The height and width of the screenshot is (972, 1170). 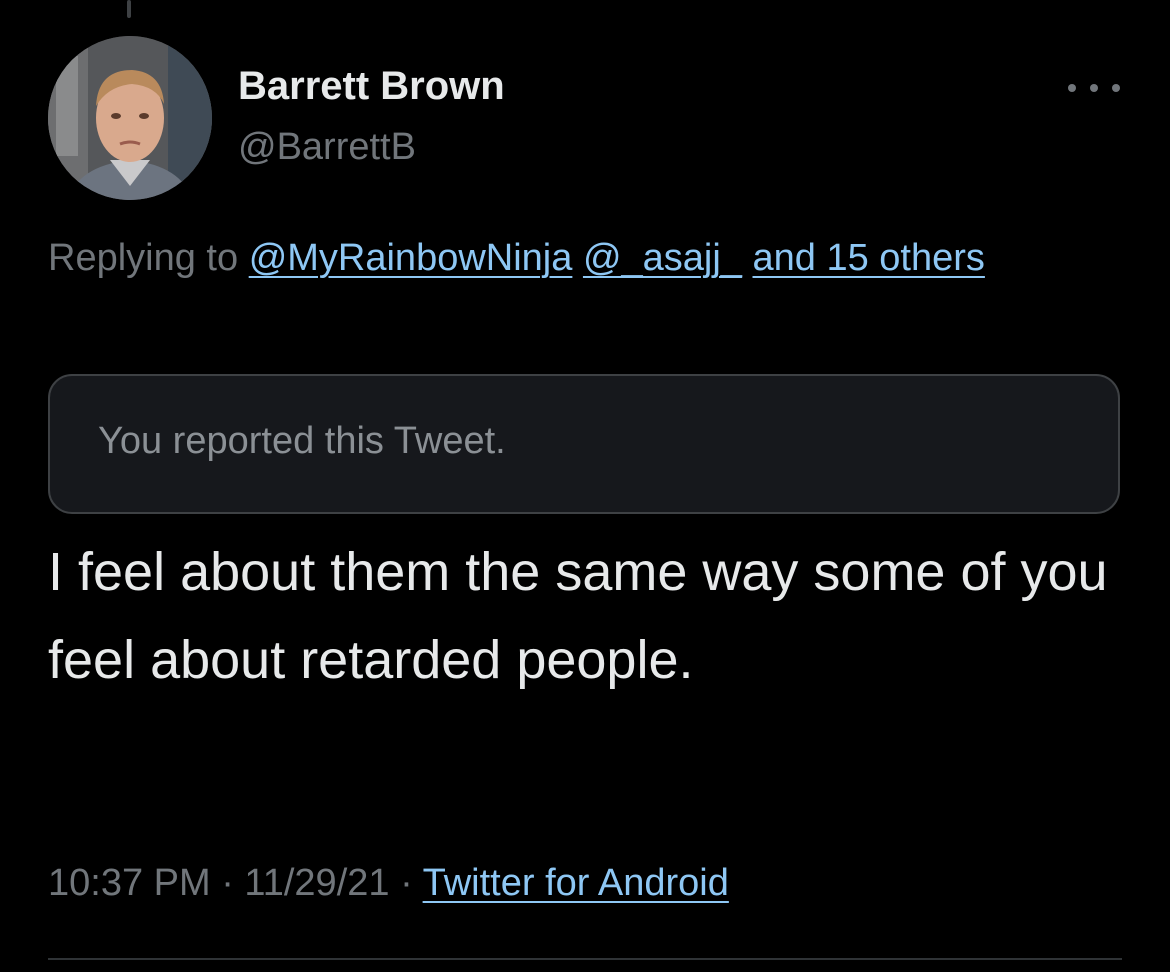 I want to click on source-link: Twitter for Android, so click(x=576, y=883).